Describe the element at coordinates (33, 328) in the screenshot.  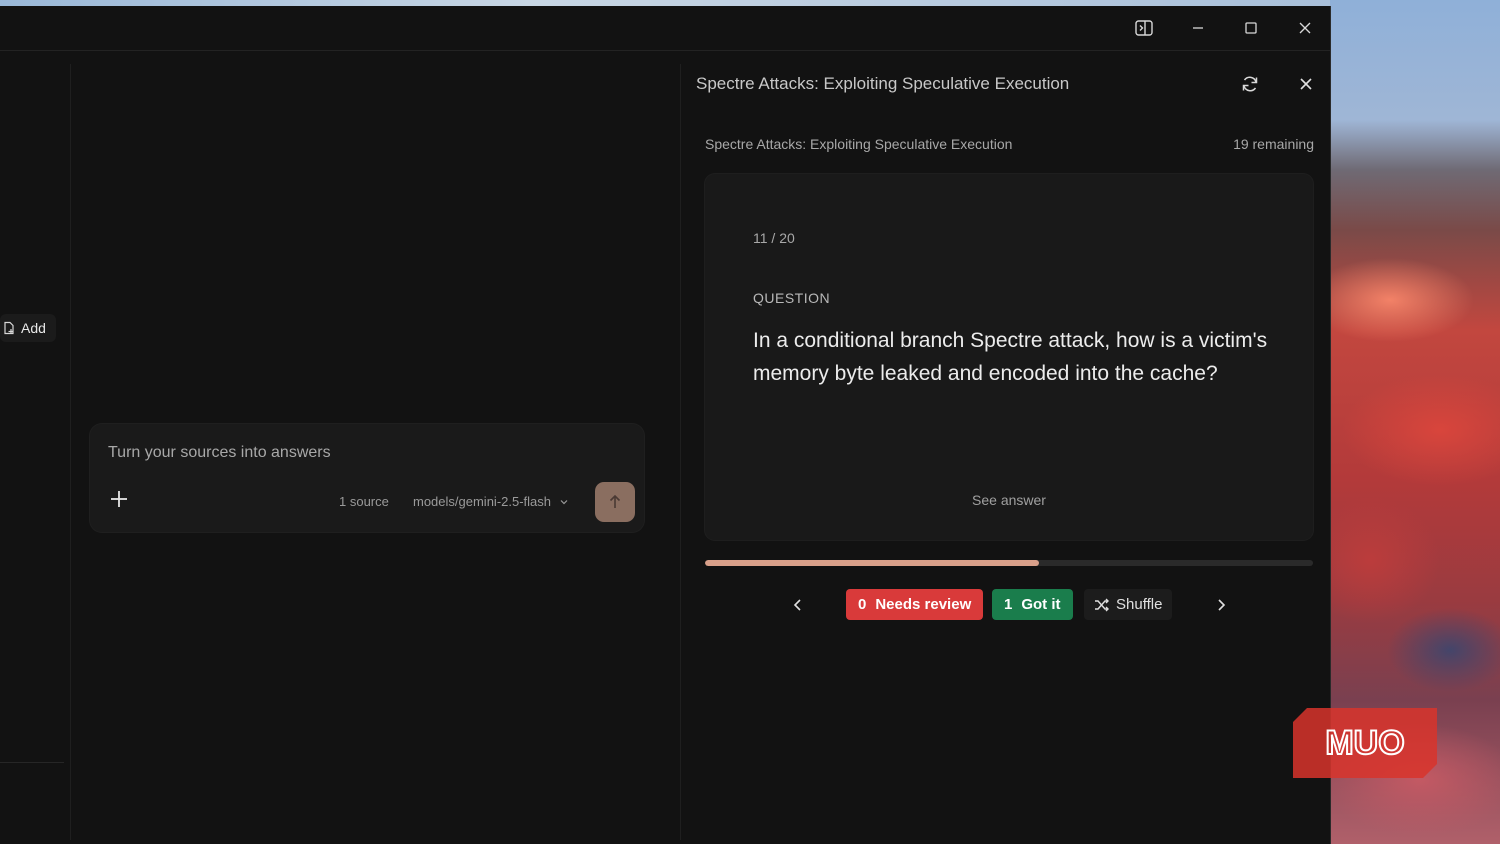
I see `add-source-label: Add` at that location.